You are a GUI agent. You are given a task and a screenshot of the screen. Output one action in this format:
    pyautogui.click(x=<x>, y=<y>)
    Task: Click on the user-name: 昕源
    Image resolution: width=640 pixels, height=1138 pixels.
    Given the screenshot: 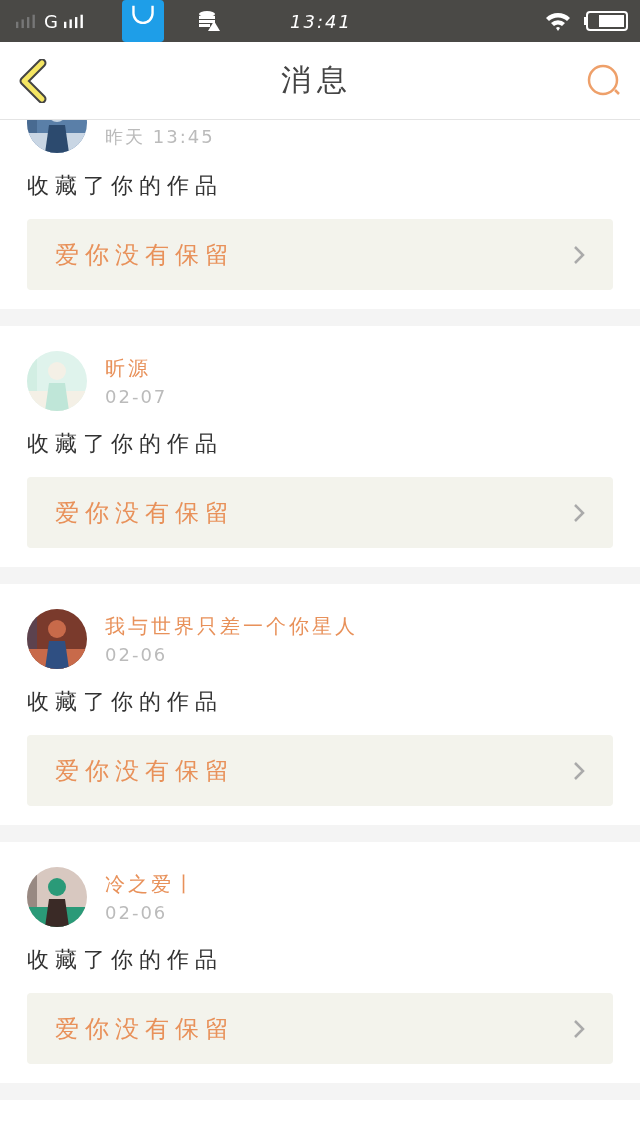 What is the action you would take?
    pyautogui.click(x=136, y=368)
    